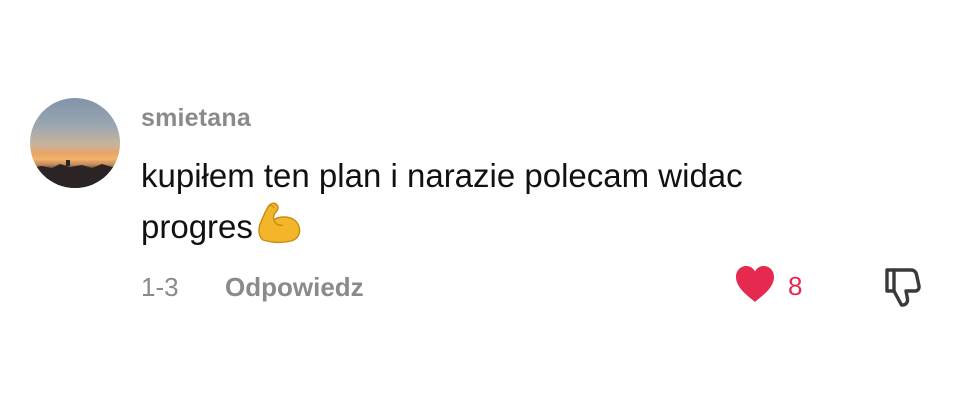 The width and height of the screenshot is (962, 410). Describe the element at coordinates (75, 143) in the screenshot. I see `avatar` at that location.